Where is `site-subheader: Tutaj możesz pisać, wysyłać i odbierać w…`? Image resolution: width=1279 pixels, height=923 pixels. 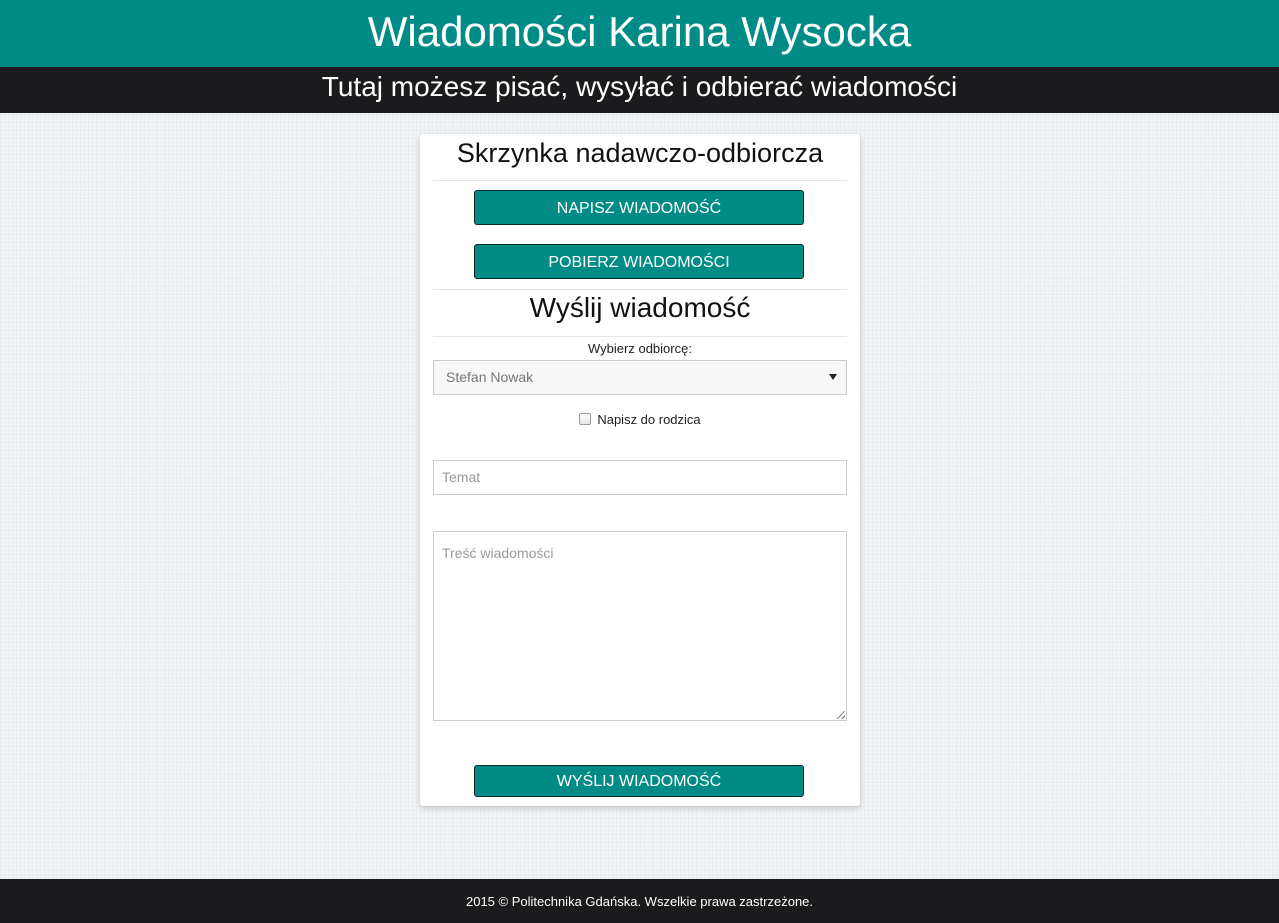
site-subheader: Tutaj możesz pisać, wysyłać i odbierać w… is located at coordinates (639, 90).